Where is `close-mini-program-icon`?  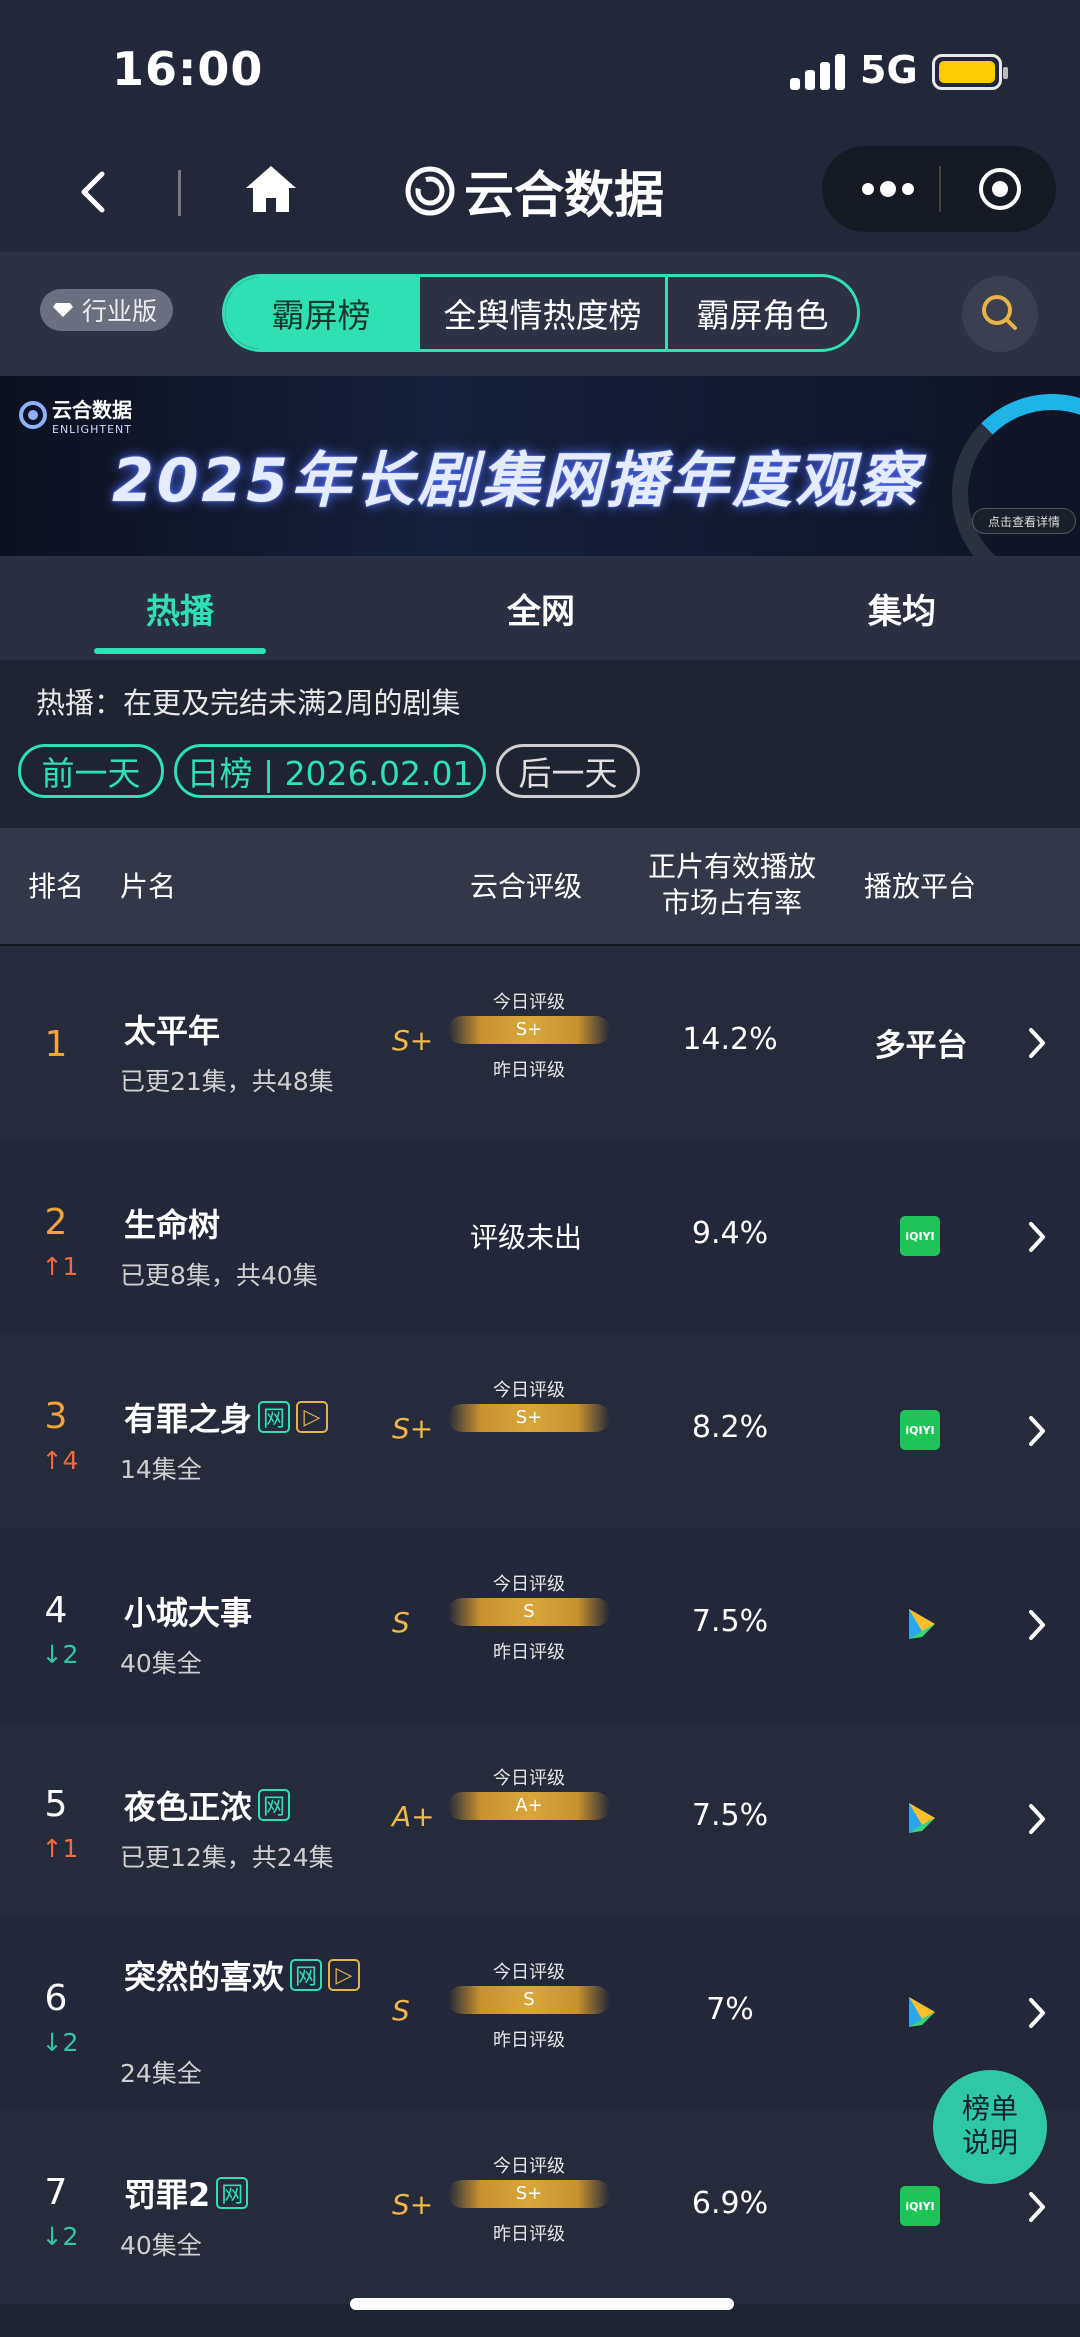 close-mini-program-icon is located at coordinates (1000, 189).